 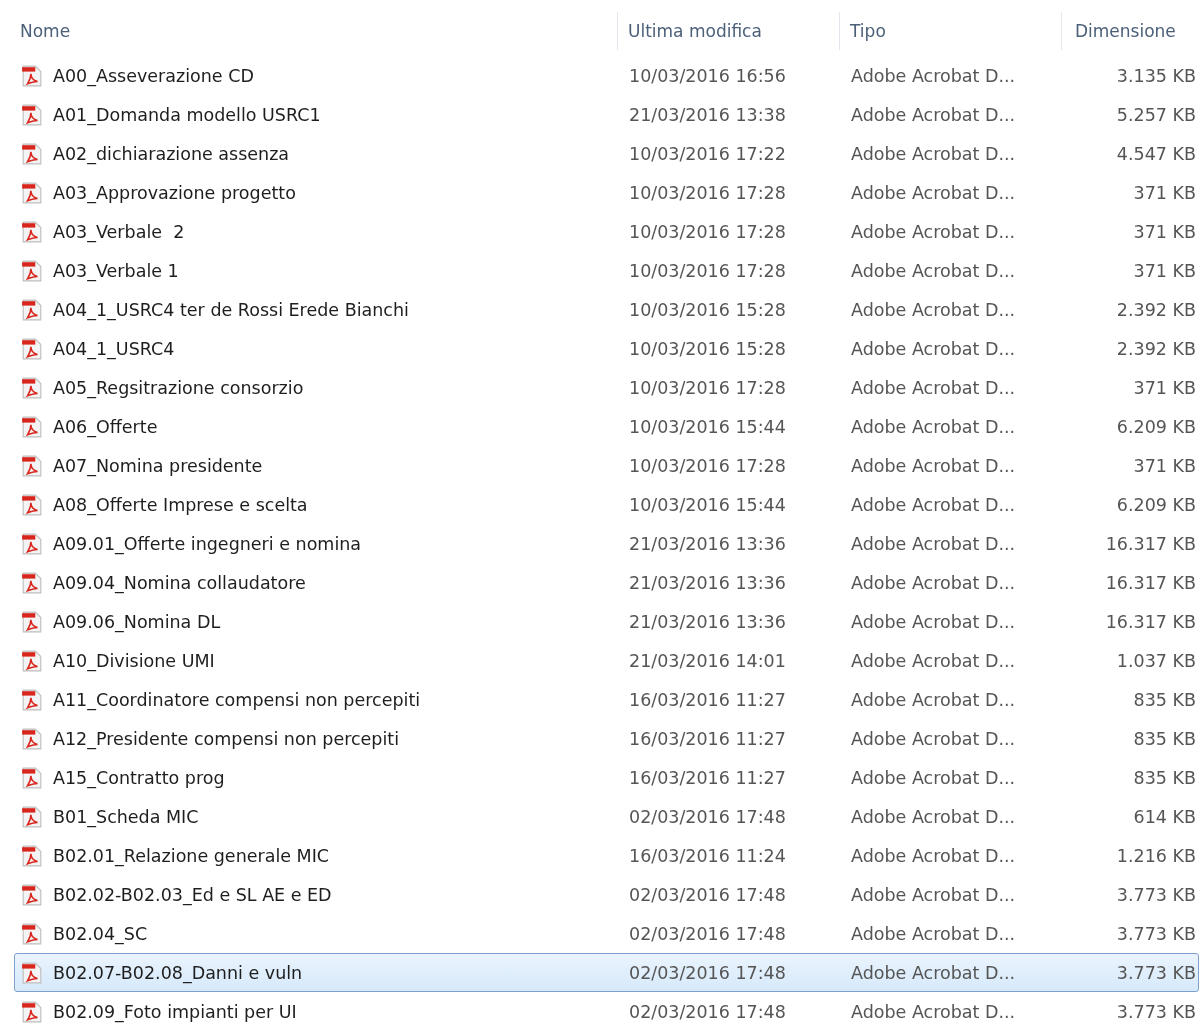 I want to click on file-size: 1.037 KB, so click(x=1156, y=660).